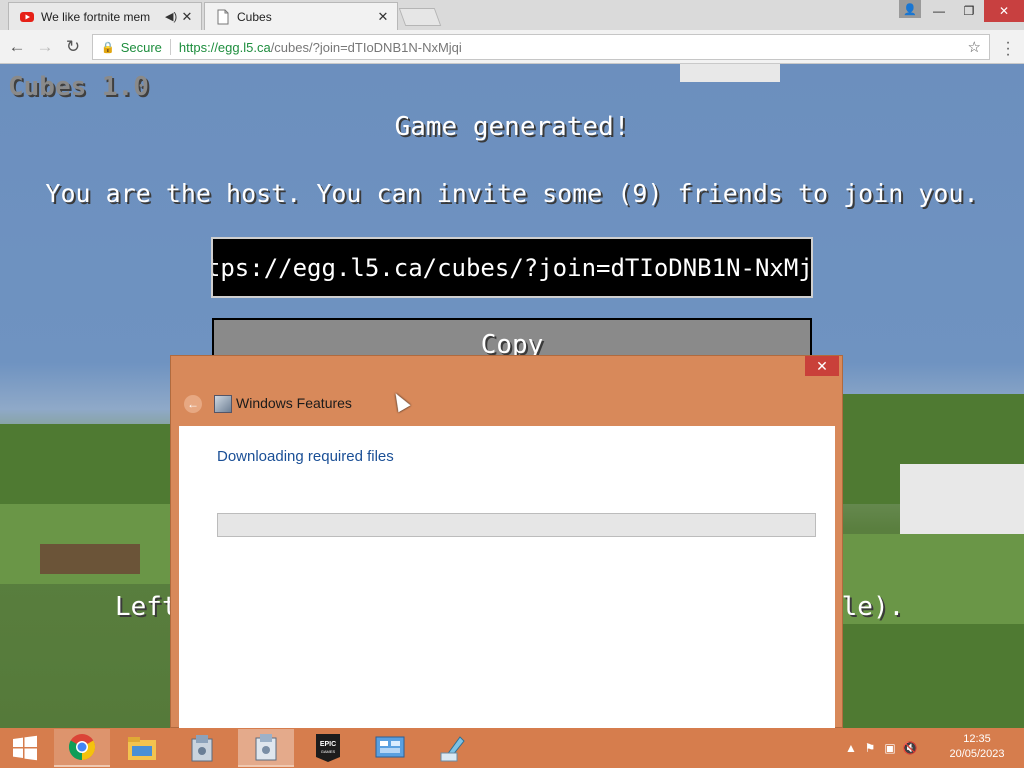 The width and height of the screenshot is (1024, 768). Describe the element at coordinates (305, 456) in the screenshot. I see `status-text: Downloading required files` at that location.